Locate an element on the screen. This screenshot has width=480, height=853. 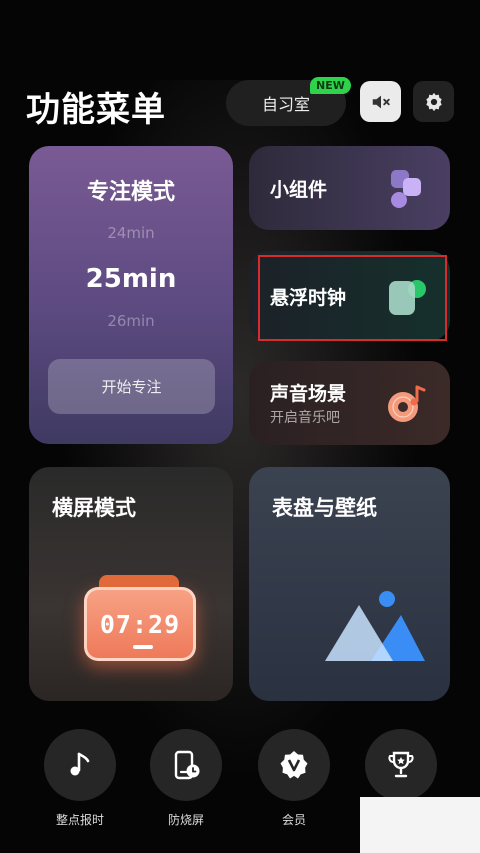
hourly-chime-button: 整点报时 is located at coordinates (80, 778).